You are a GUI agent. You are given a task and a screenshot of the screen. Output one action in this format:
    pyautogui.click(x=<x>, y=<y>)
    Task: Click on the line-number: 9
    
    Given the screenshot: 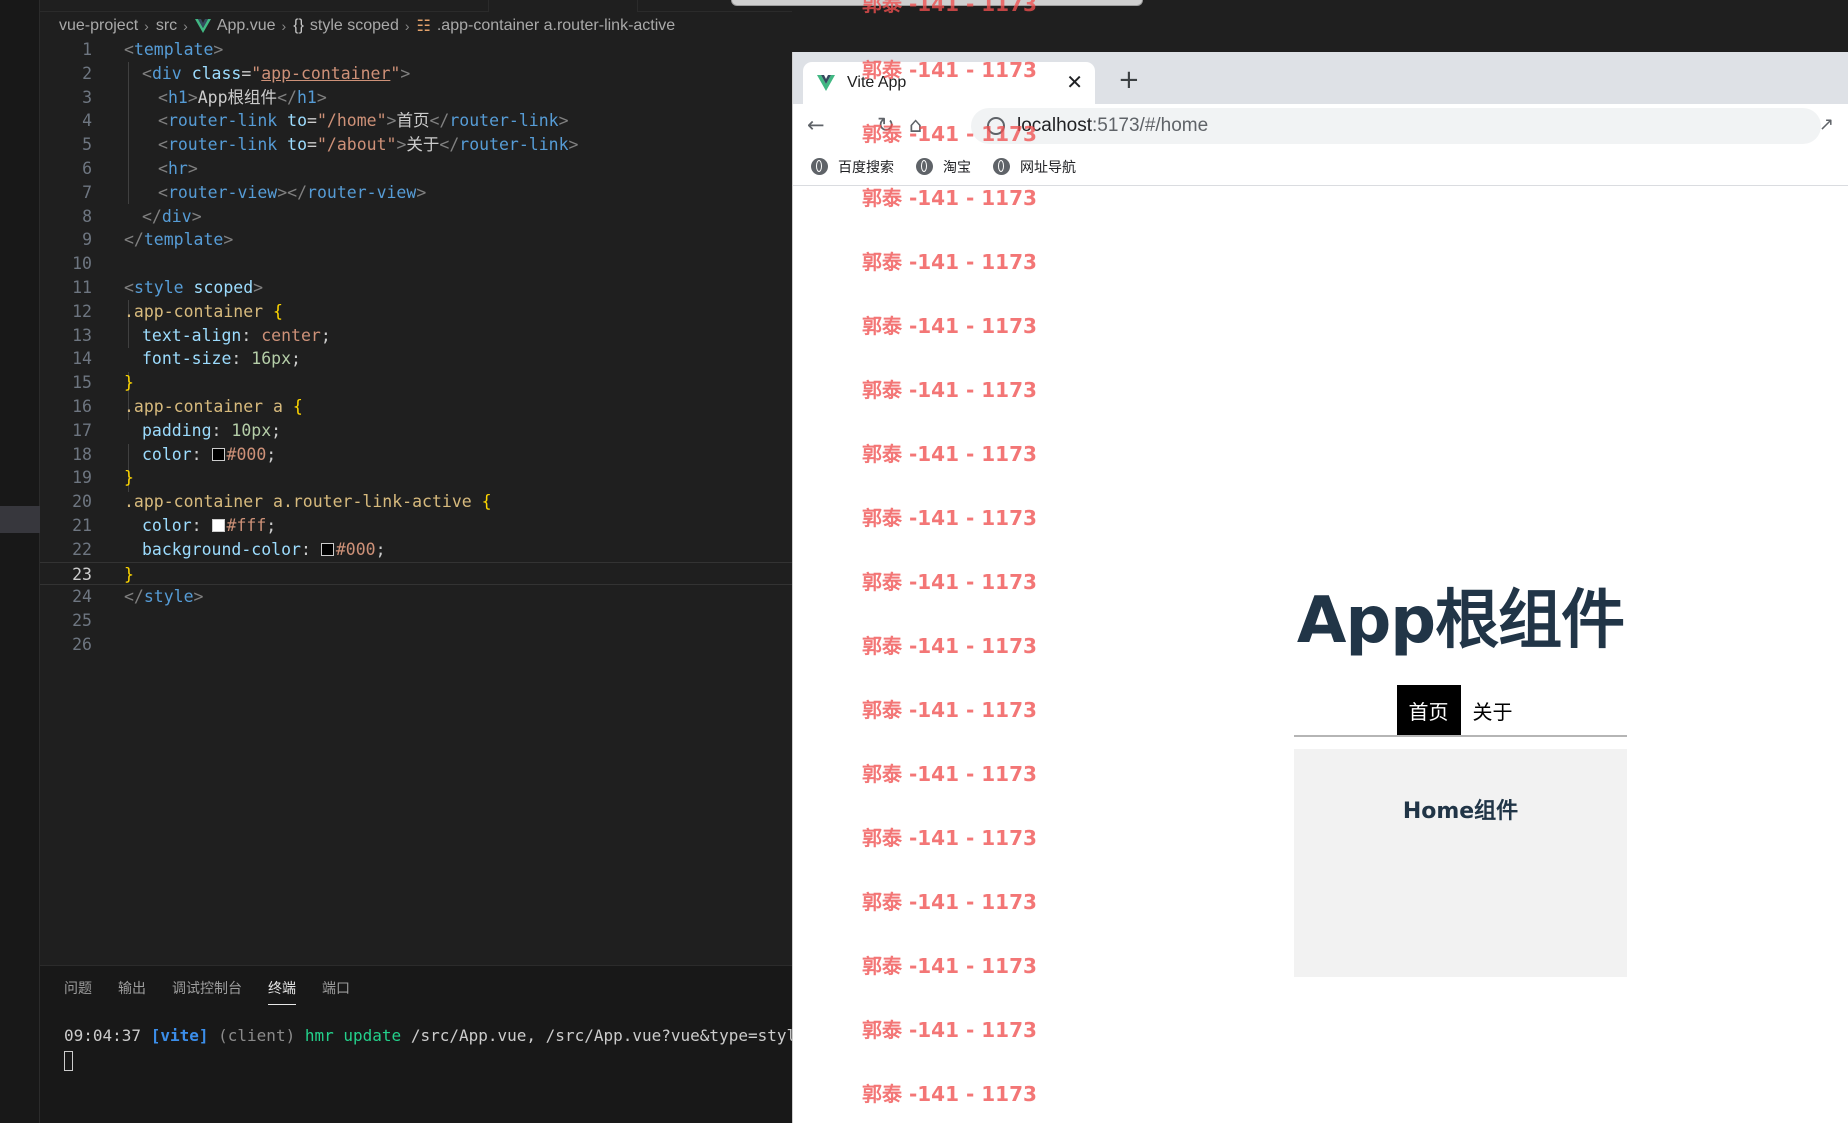 What is the action you would take?
    pyautogui.click(x=87, y=240)
    